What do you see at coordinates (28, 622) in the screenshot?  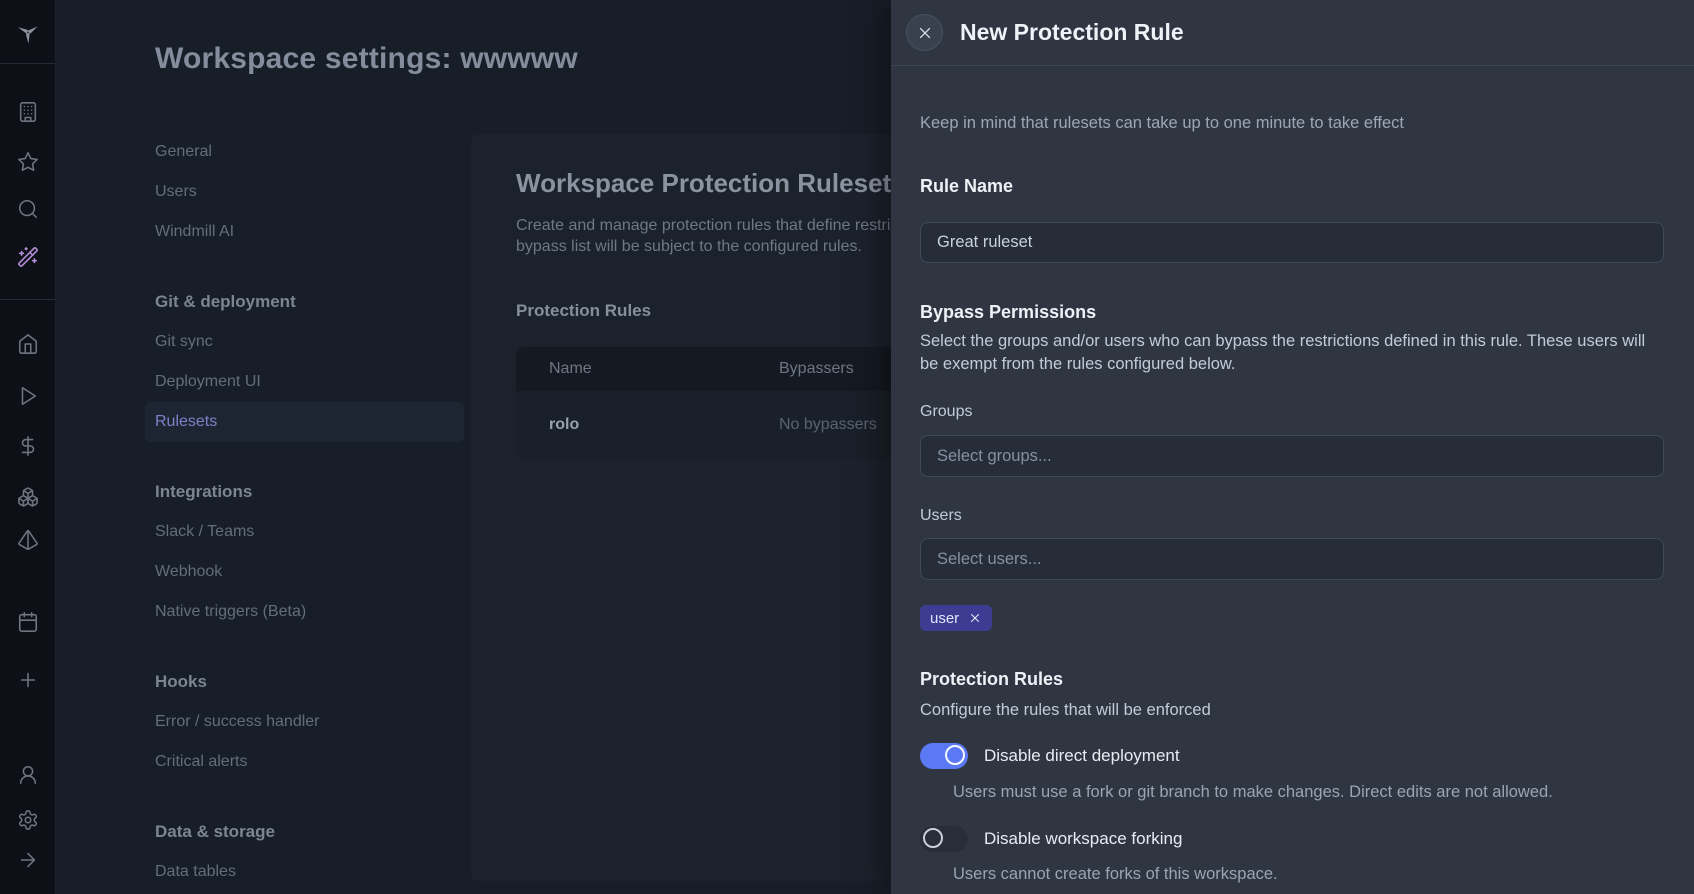 I see `calendar-icon` at bounding box center [28, 622].